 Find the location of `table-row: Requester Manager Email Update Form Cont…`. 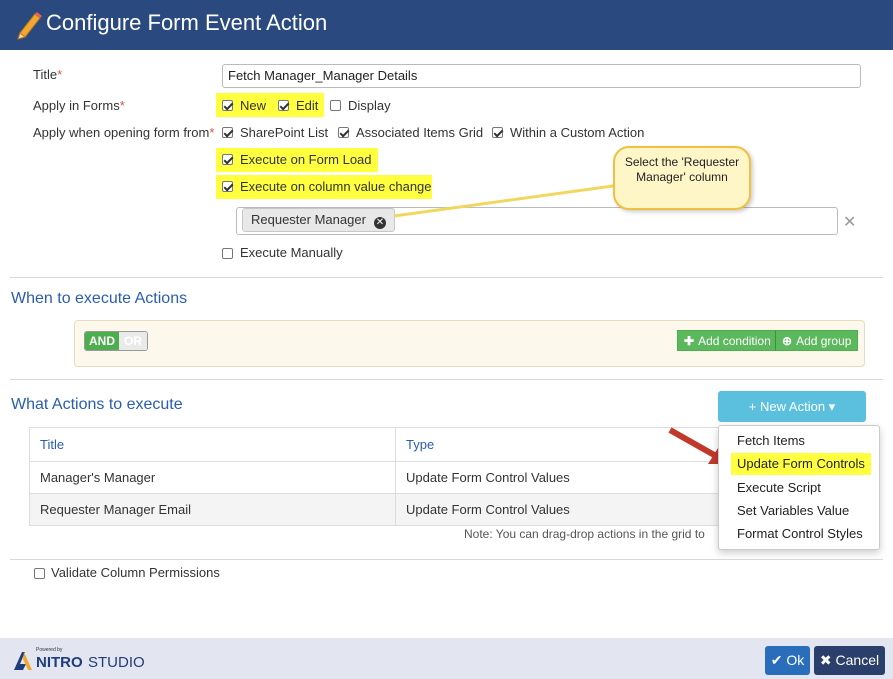

table-row: Requester Manager Email Update Form Cont… is located at coordinates (379, 509).